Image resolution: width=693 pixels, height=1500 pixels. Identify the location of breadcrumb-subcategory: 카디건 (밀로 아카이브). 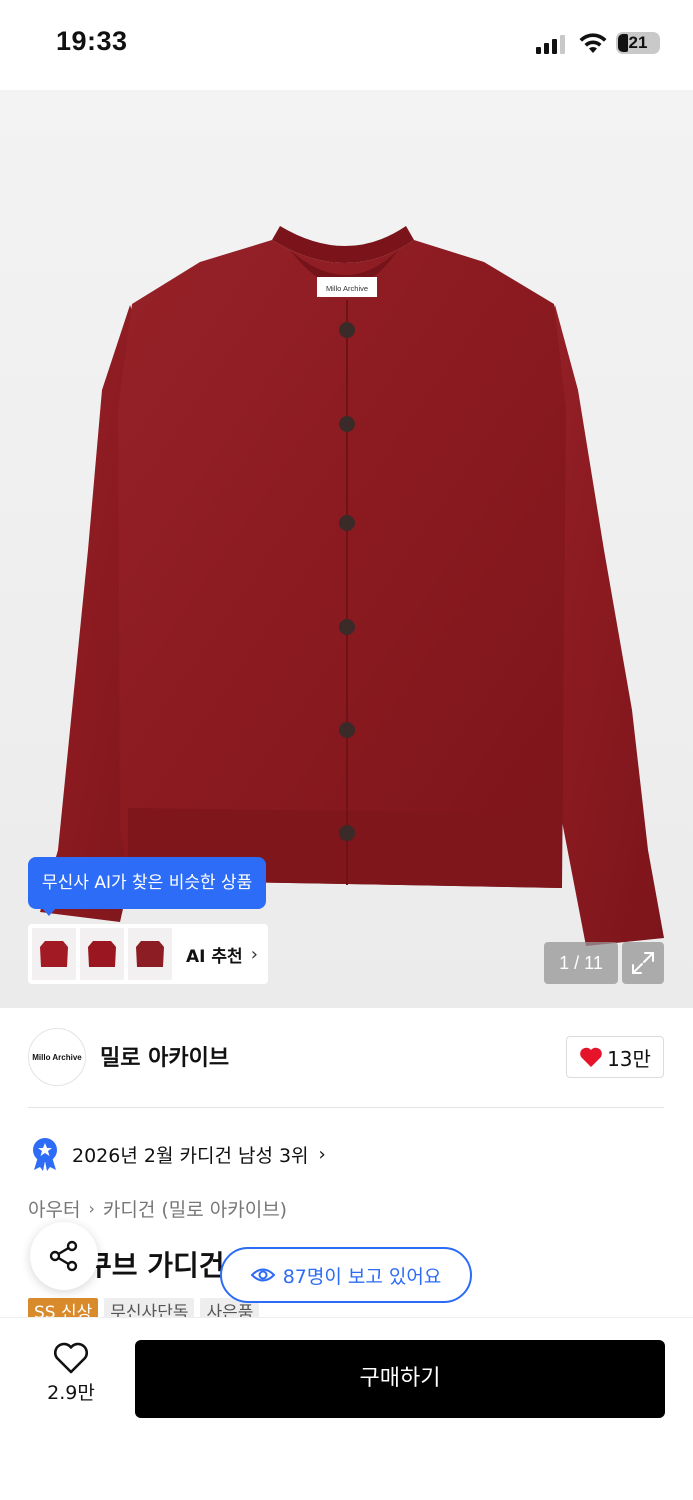
(195, 1208).